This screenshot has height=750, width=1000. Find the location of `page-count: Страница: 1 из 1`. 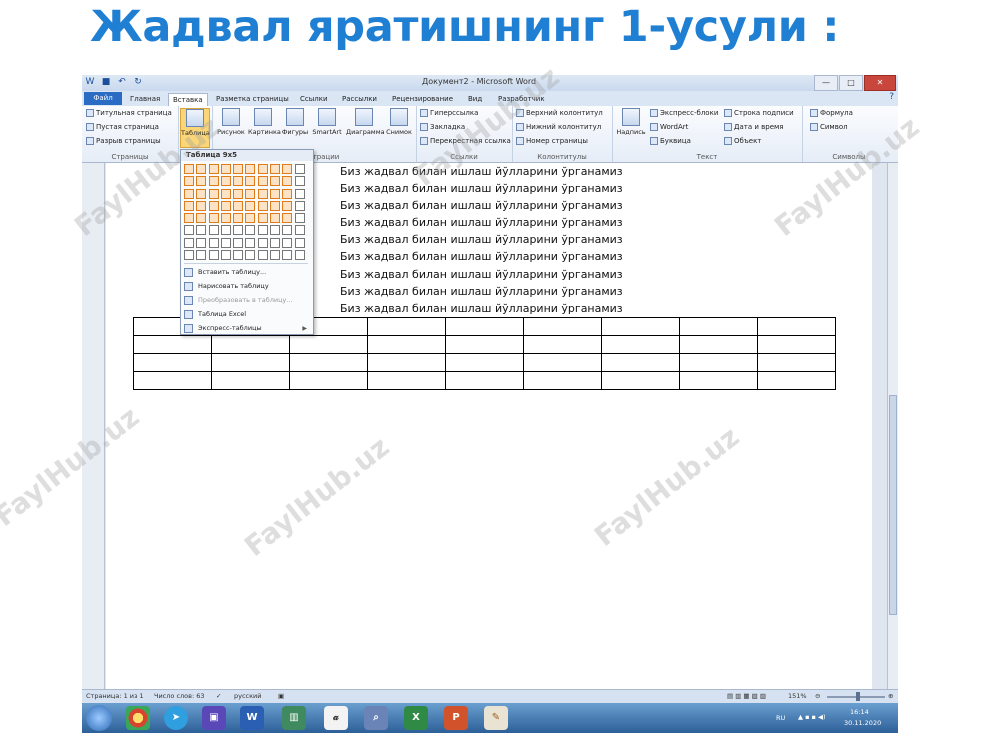

page-count: Страница: 1 из 1 is located at coordinates (115, 696).